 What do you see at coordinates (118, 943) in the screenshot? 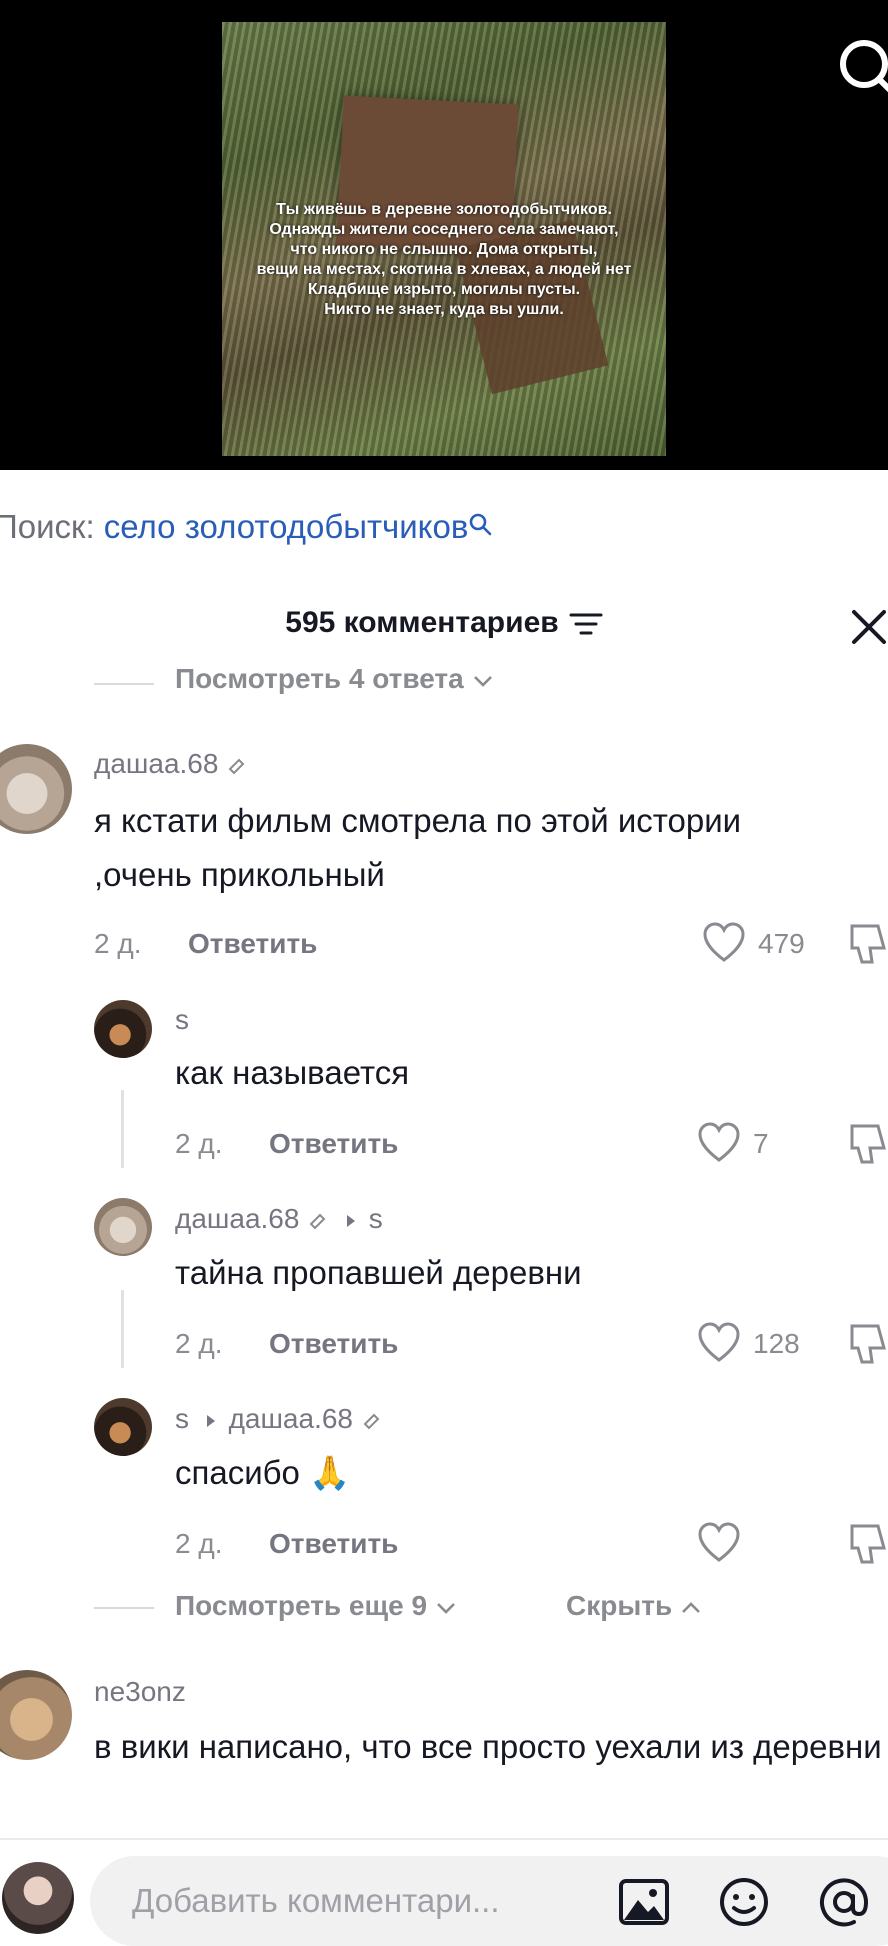
I see `comment-time: 2 д.` at bounding box center [118, 943].